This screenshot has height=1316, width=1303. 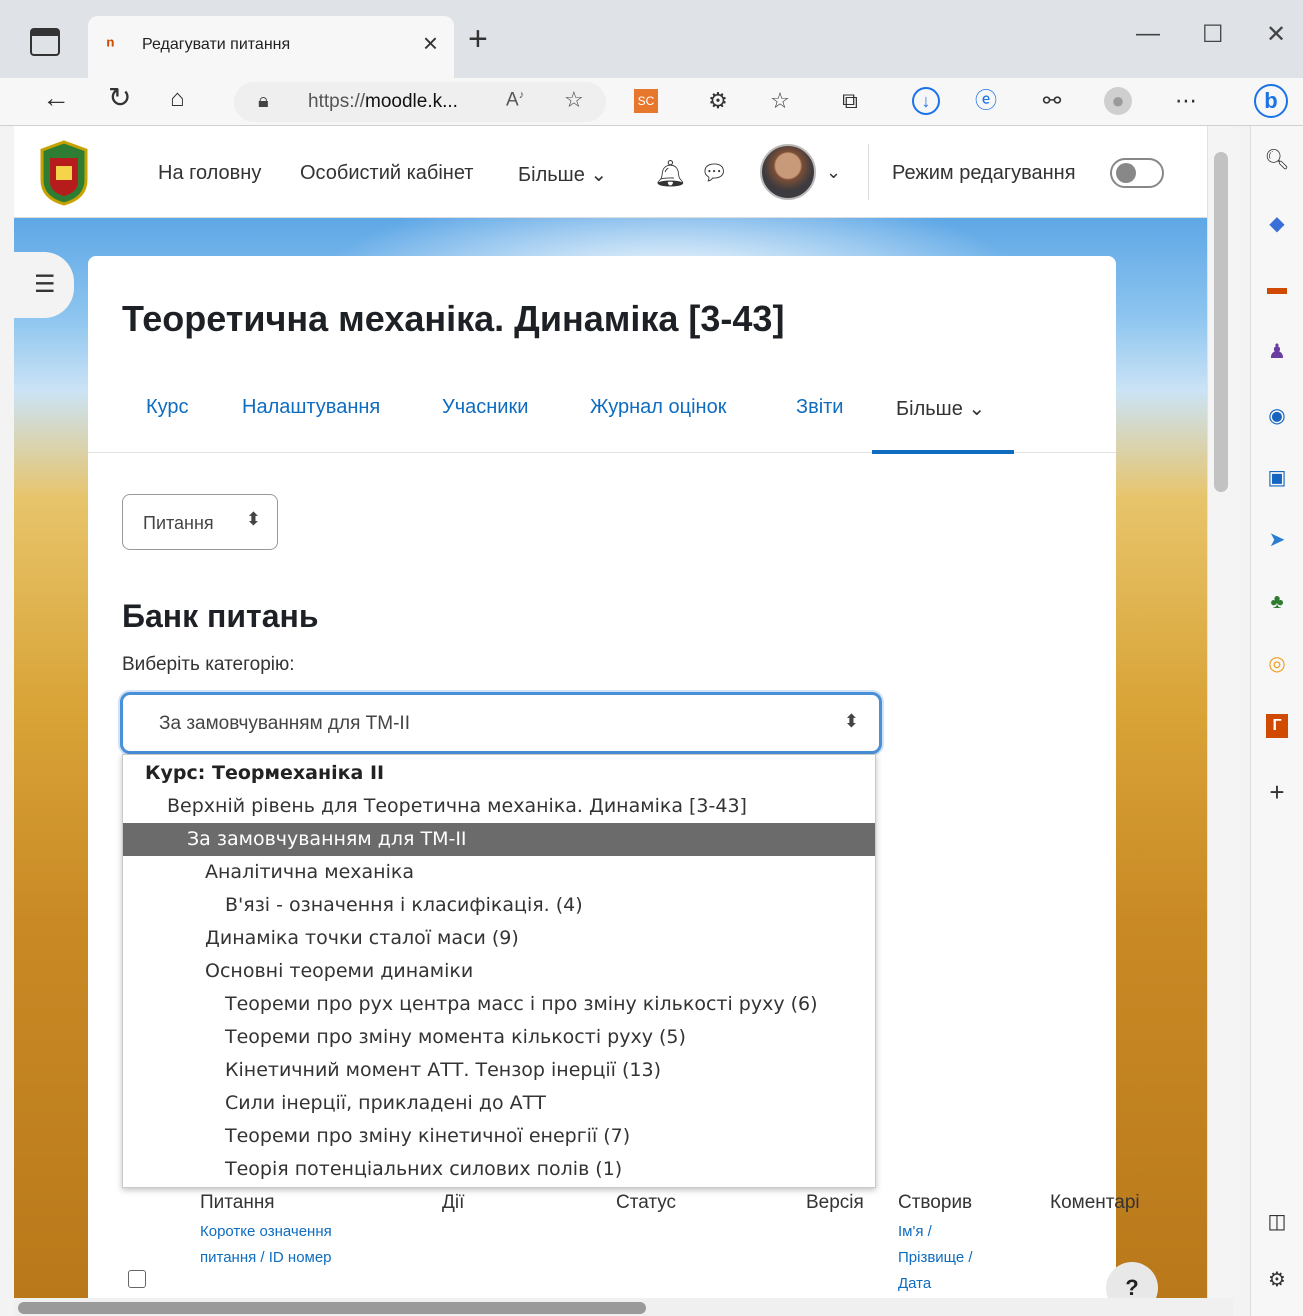 What do you see at coordinates (670, 173) in the screenshot?
I see `notifications-bell-icon: 🔔︎` at bounding box center [670, 173].